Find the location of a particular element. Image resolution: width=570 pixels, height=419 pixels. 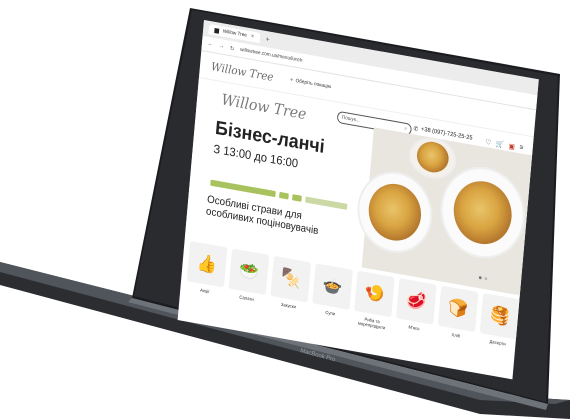

category-label: Закуски is located at coordinates (288, 305).